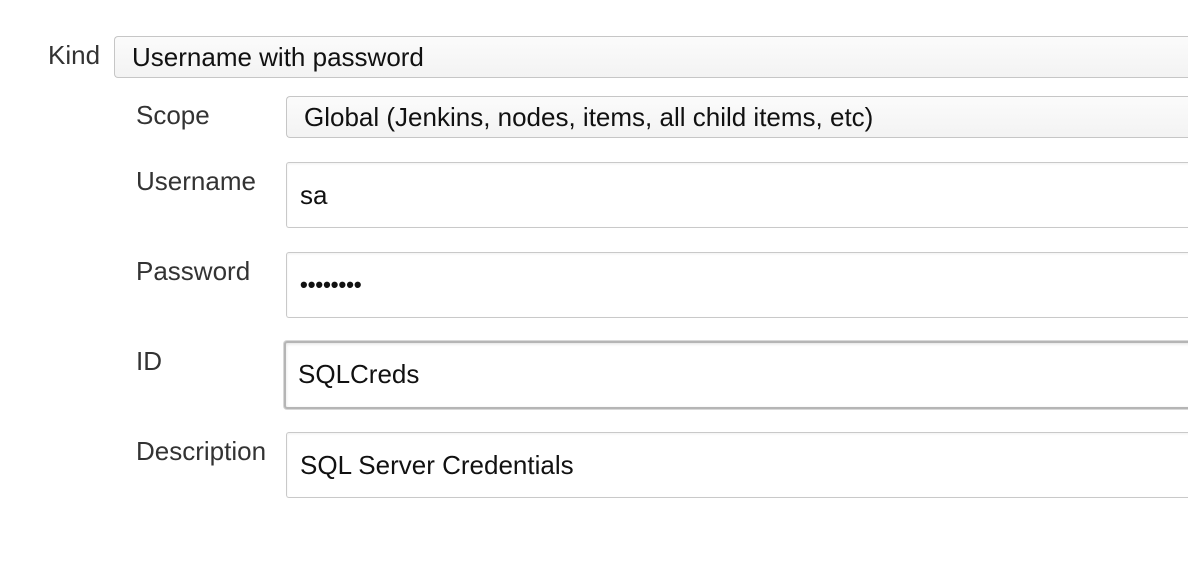 The width and height of the screenshot is (1188, 568). Describe the element at coordinates (736, 375) in the screenshot. I see `id-input: SQLCreds` at that location.